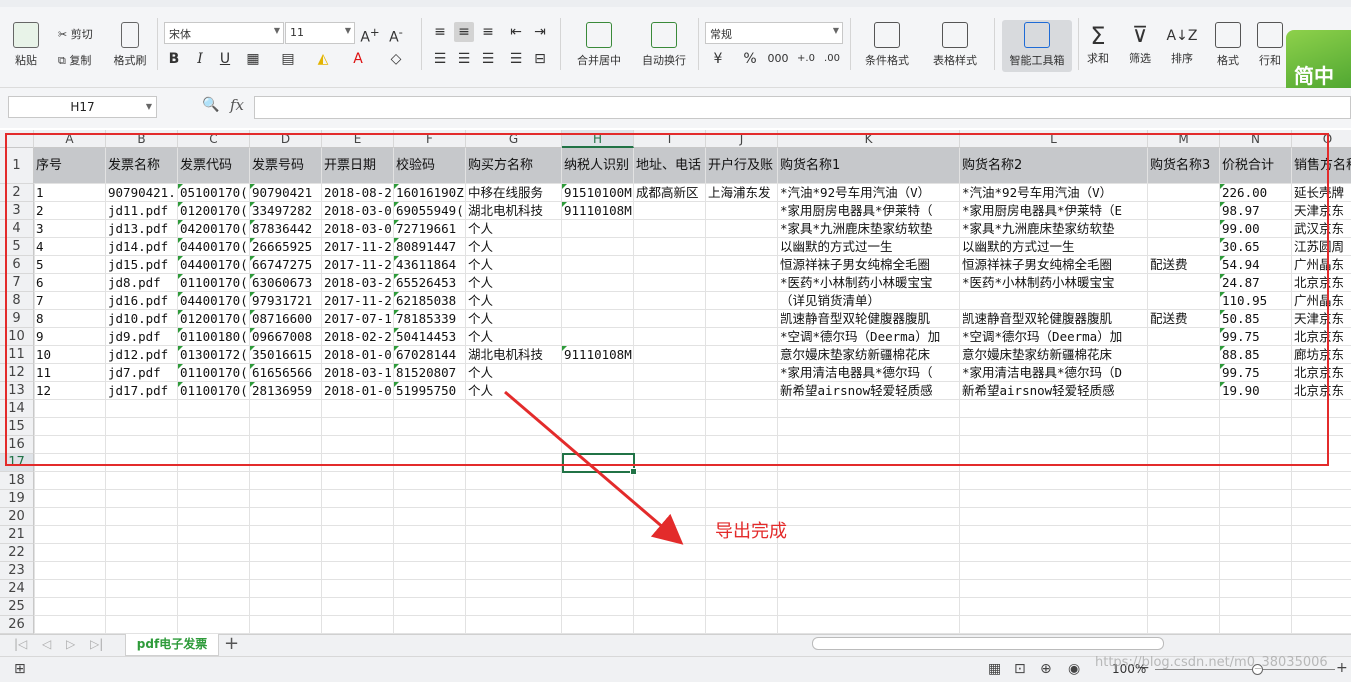 The height and width of the screenshot is (682, 1351). I want to click on table-style-button: 表格样式, so click(955, 45).